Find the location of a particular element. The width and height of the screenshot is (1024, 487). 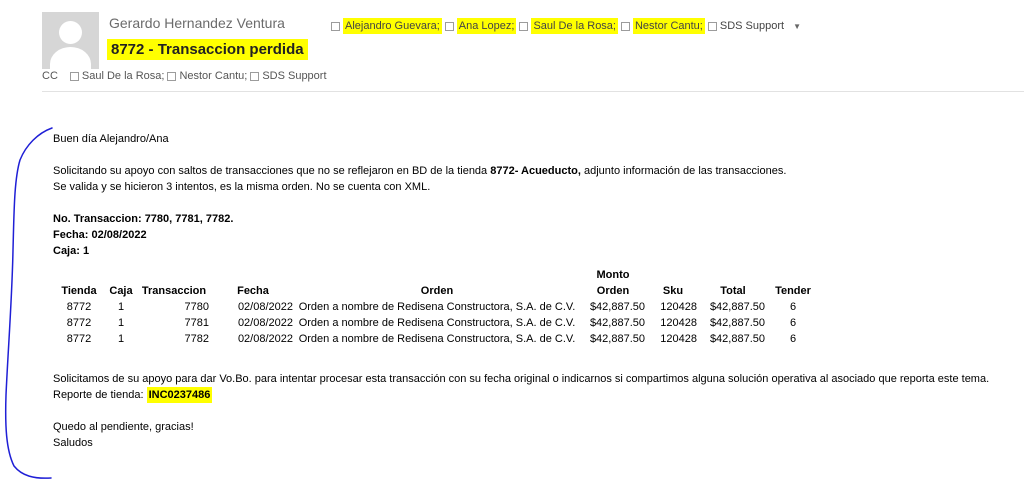

email-subject: 8772 - Transaccion perdida is located at coordinates (207, 49).